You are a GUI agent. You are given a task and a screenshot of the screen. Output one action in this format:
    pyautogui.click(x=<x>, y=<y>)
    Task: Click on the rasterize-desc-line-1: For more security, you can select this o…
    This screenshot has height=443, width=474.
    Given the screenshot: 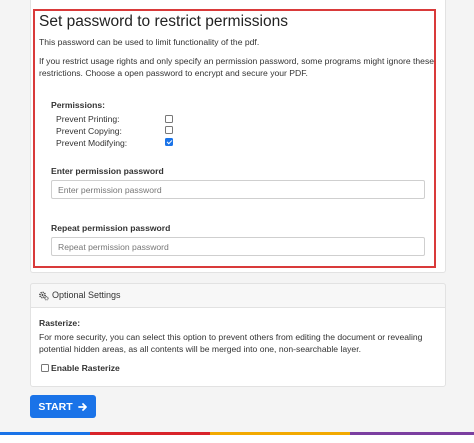 What is the action you would take?
    pyautogui.click(x=231, y=337)
    